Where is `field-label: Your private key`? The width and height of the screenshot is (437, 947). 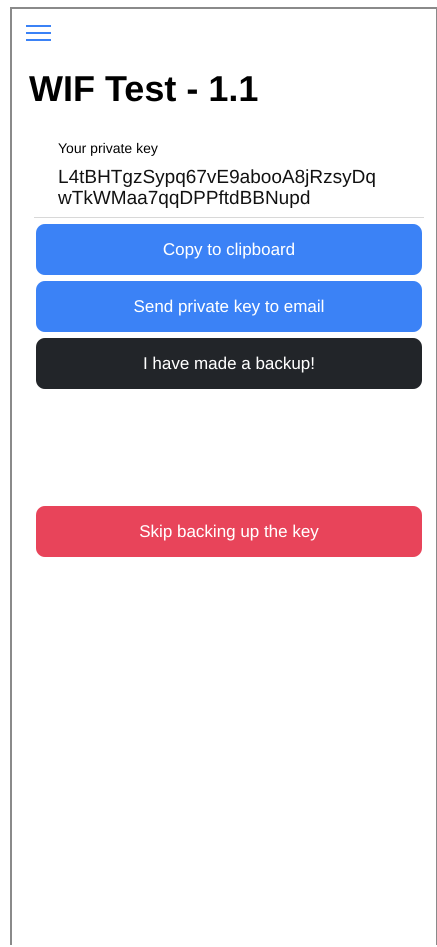 field-label: Your private key is located at coordinates (108, 148).